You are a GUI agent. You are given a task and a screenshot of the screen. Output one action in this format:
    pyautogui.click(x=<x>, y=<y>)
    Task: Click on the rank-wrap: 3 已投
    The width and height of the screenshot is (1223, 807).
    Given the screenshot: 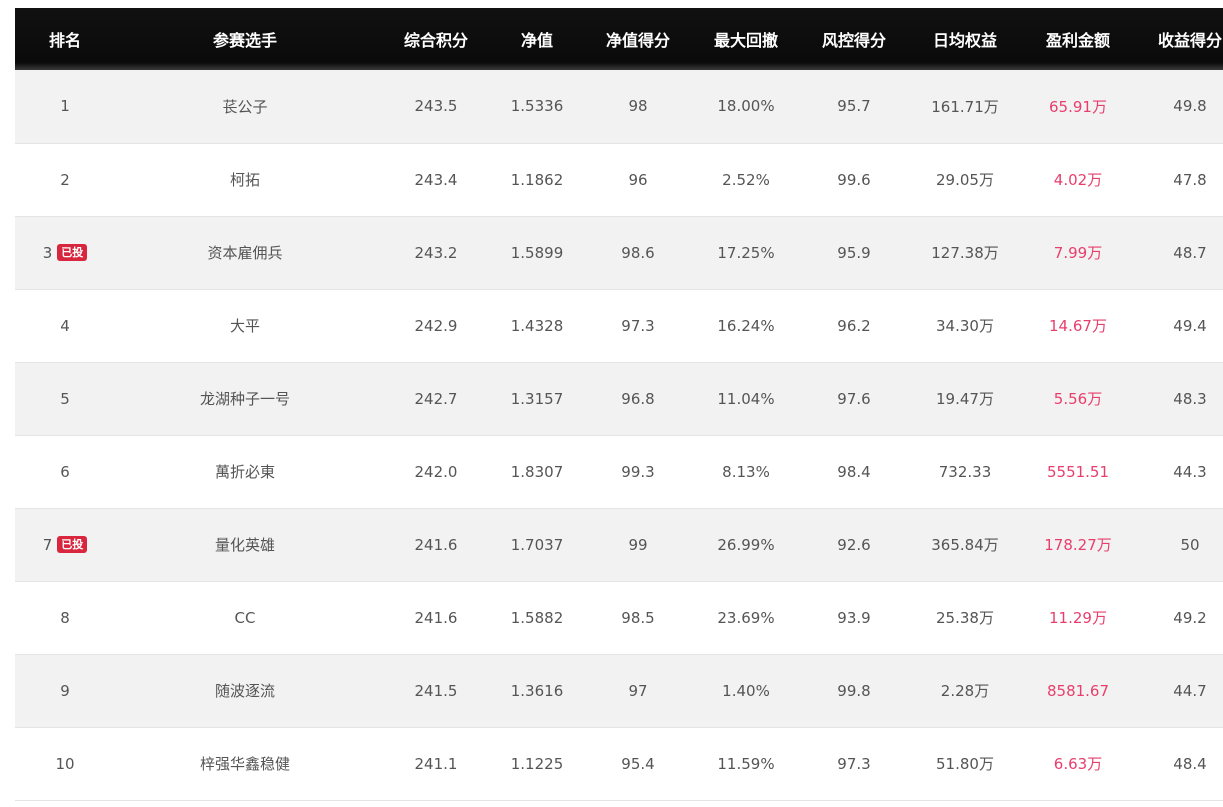 What is the action you would take?
    pyautogui.click(x=65, y=253)
    